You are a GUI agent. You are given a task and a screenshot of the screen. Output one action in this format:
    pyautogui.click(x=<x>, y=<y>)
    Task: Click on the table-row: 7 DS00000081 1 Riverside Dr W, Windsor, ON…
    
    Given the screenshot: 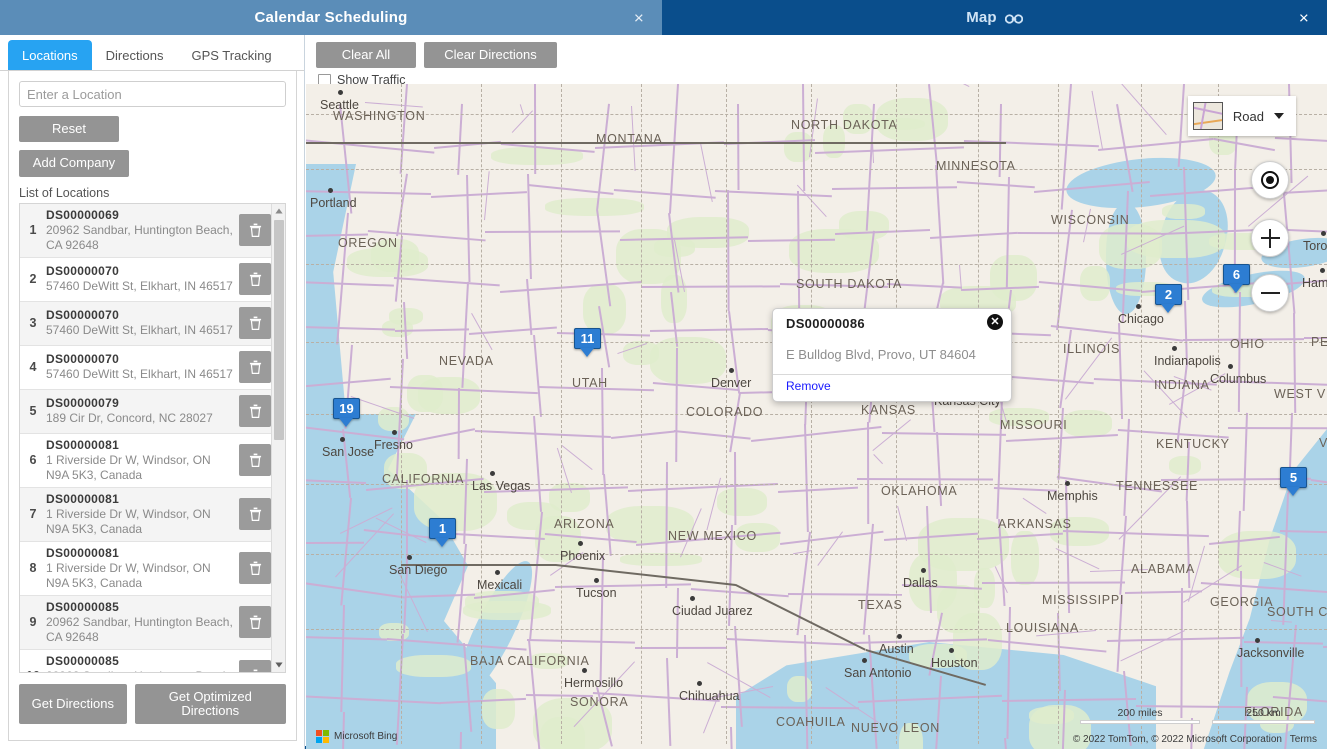 What is the action you would take?
    pyautogui.click(x=146, y=514)
    